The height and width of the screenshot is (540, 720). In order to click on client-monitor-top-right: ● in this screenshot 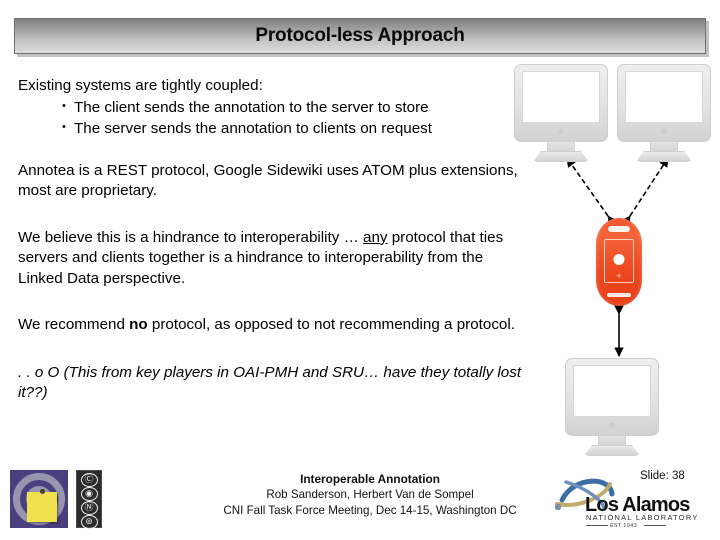, I will do `click(664, 113)`.